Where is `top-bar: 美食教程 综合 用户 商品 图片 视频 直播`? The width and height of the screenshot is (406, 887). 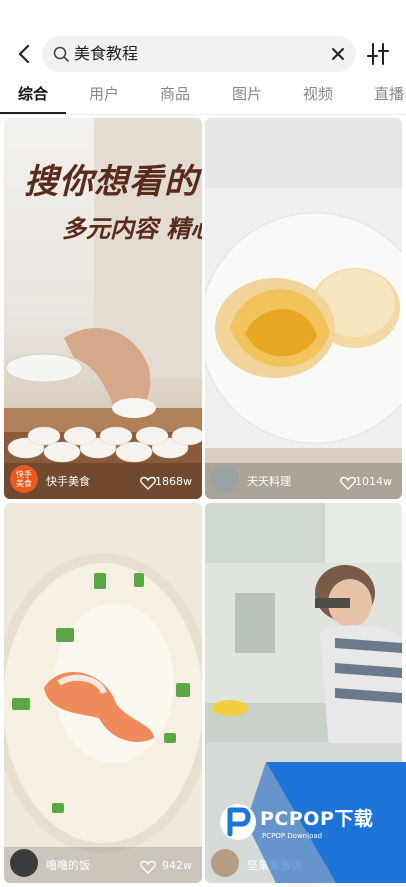 top-bar: 美食教程 综合 用户 商品 图片 视频 直播 is located at coordinates (203, 56).